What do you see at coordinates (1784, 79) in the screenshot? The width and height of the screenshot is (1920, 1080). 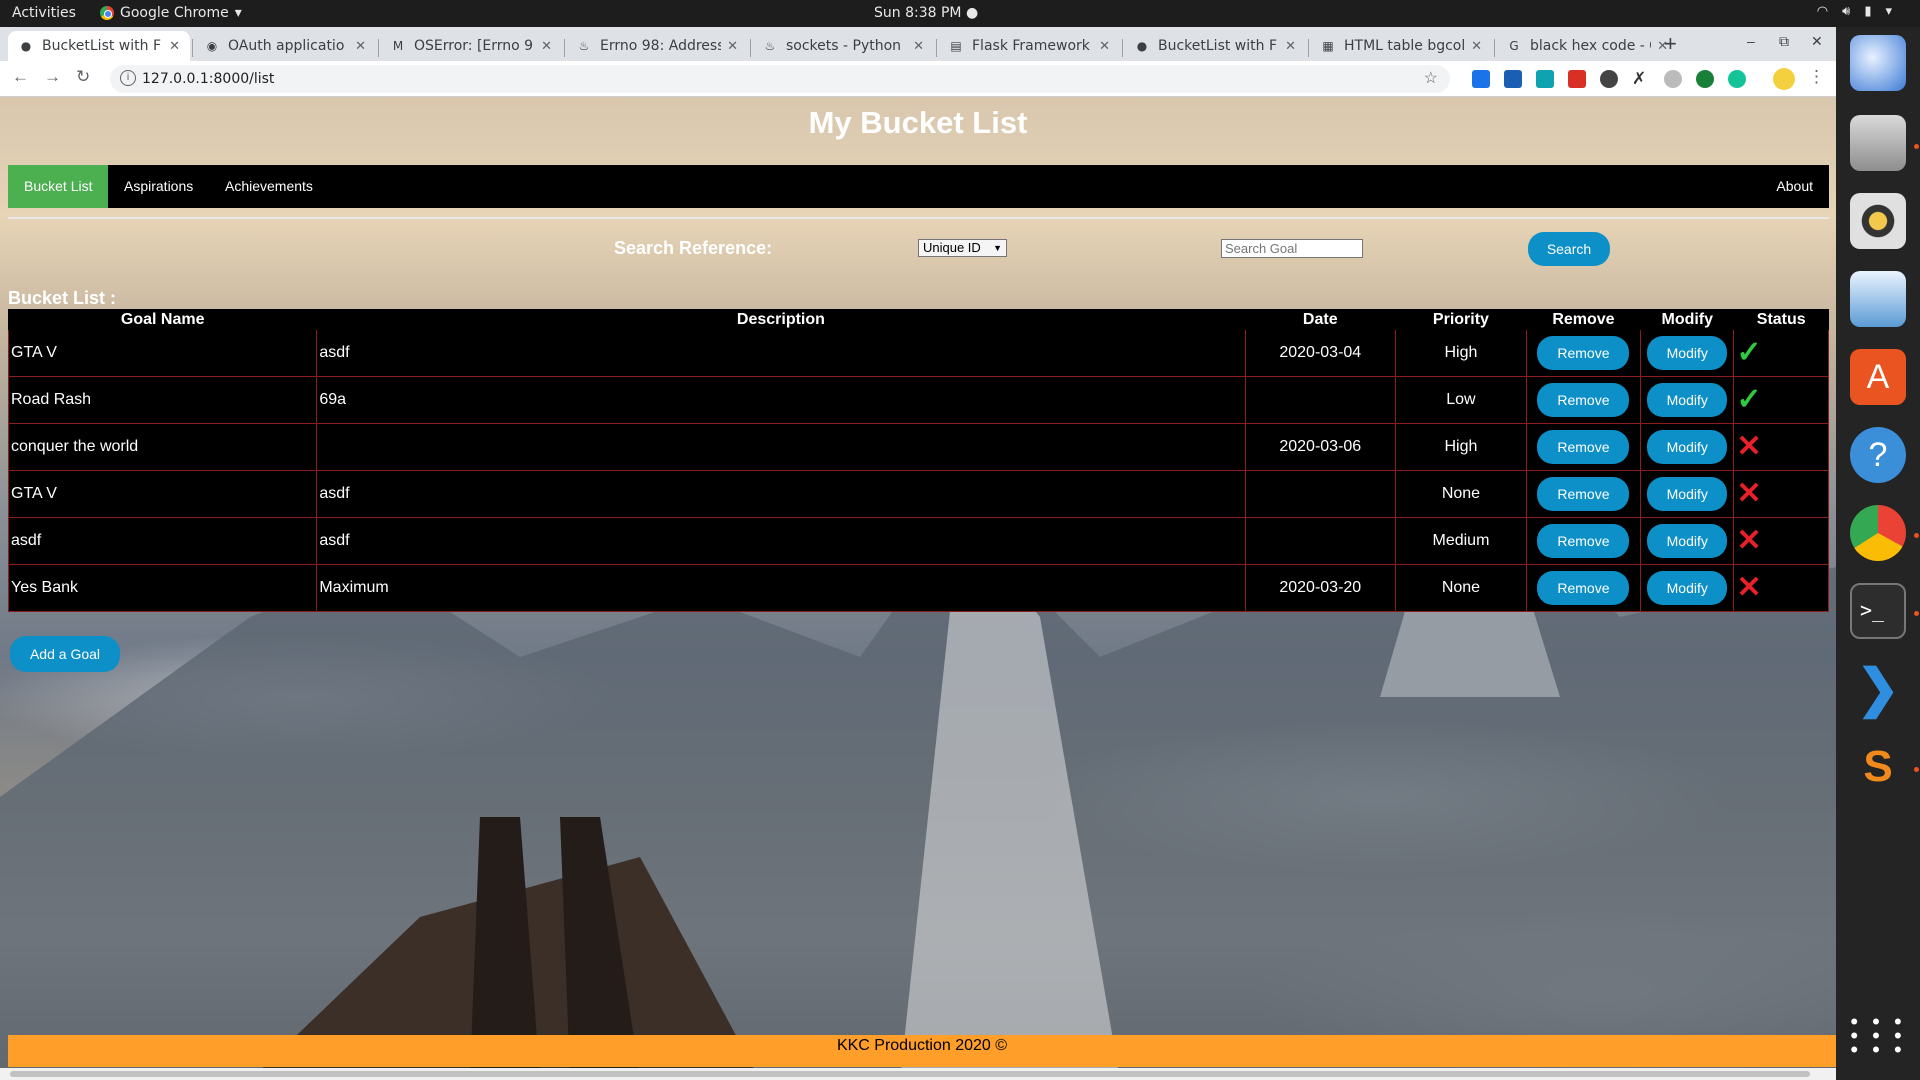 I see `profile-avatar` at bounding box center [1784, 79].